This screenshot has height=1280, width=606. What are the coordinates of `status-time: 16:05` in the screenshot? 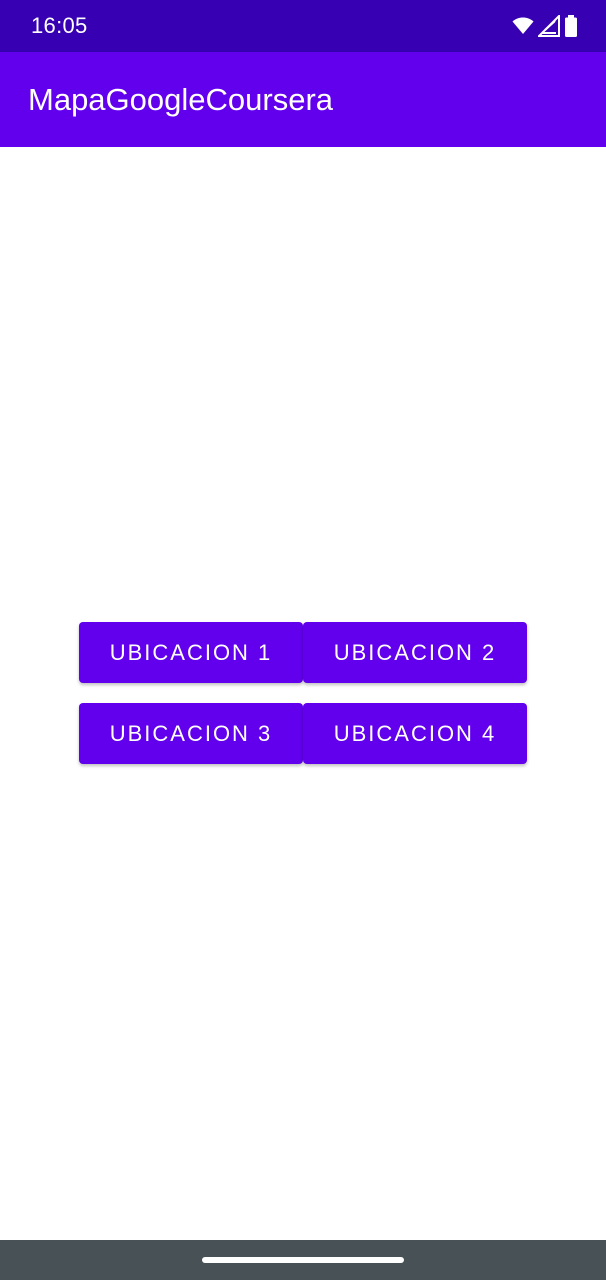 It's located at (59, 25).